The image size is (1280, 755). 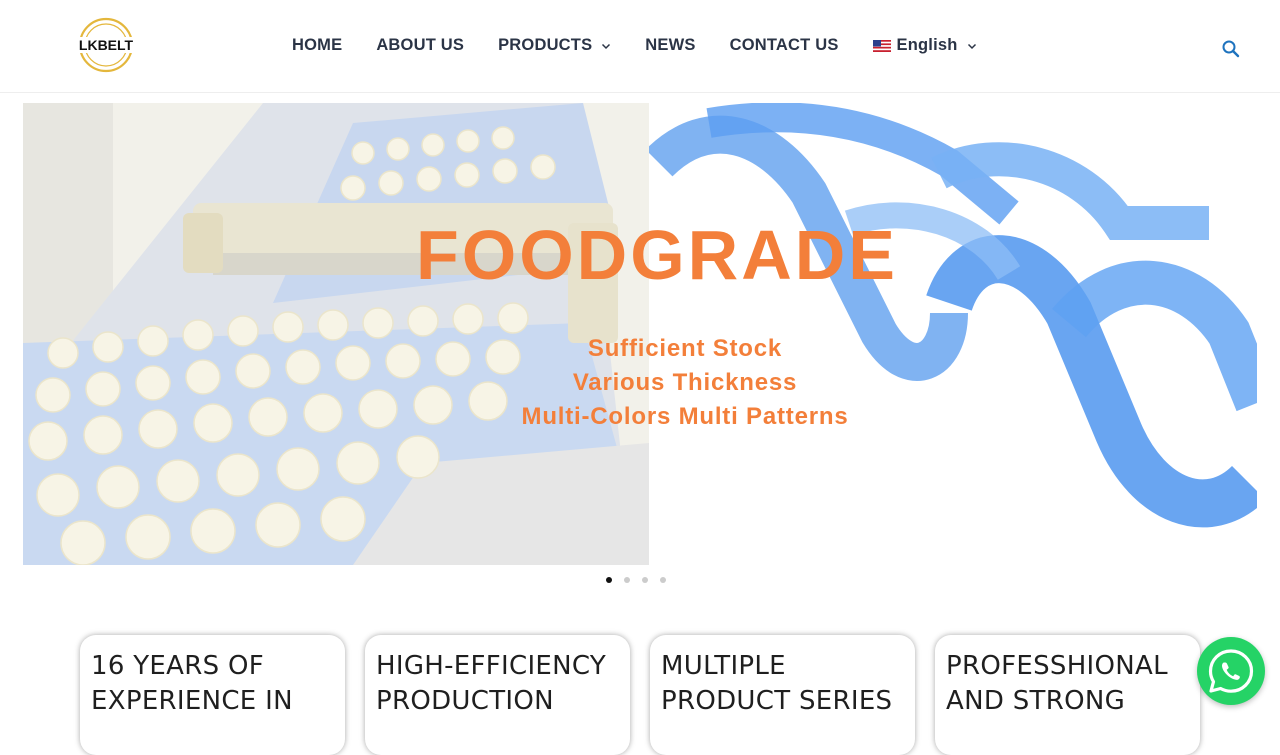 I want to click on nav-about: ABOUT US, so click(x=420, y=45).